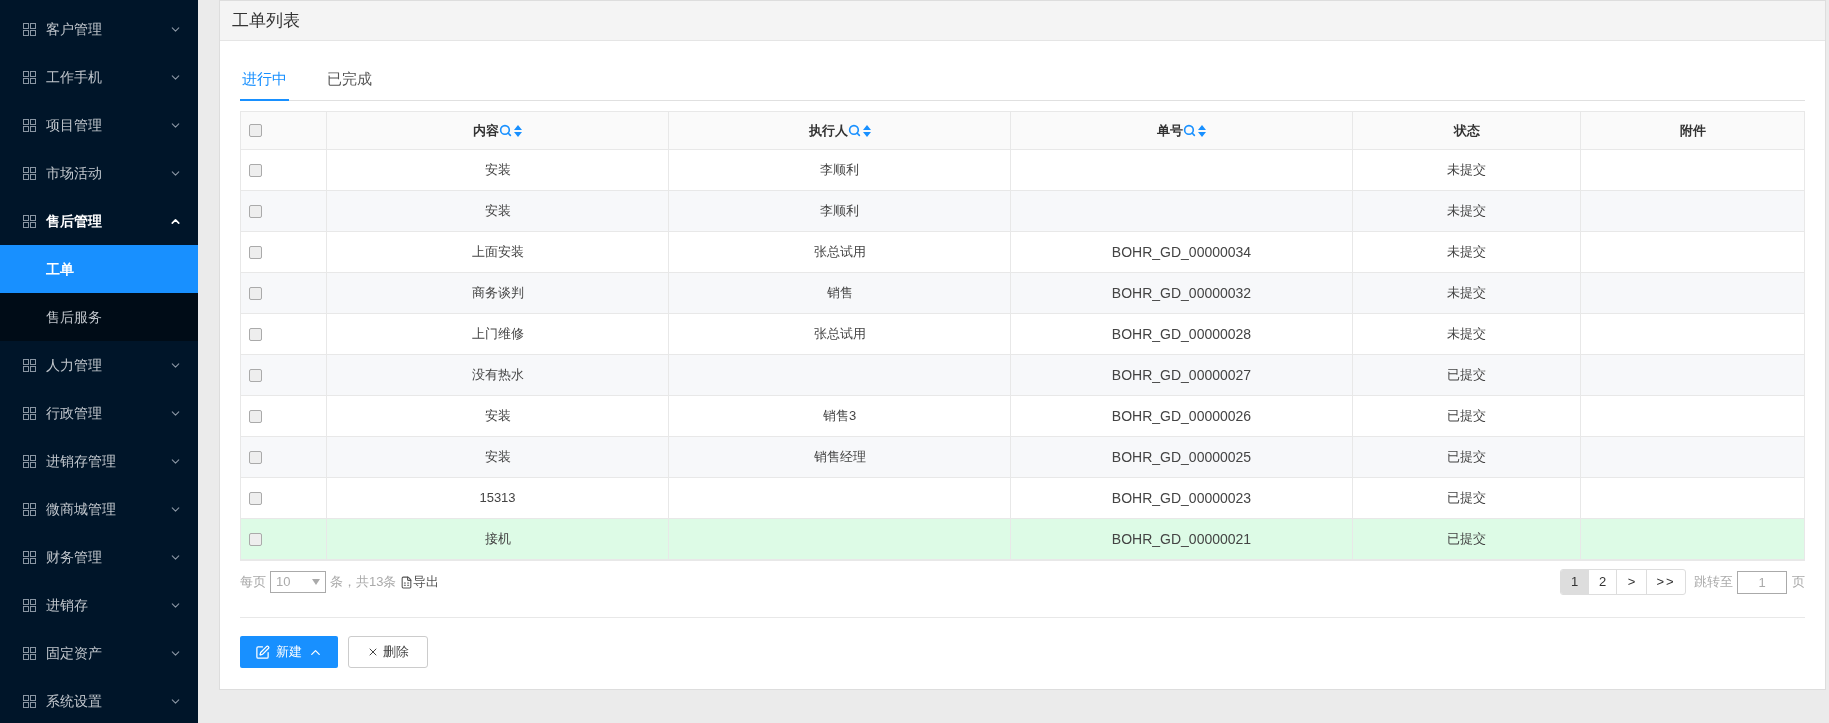  What do you see at coordinates (99, 29) in the screenshot?
I see `sidebar-item: 客户管理` at bounding box center [99, 29].